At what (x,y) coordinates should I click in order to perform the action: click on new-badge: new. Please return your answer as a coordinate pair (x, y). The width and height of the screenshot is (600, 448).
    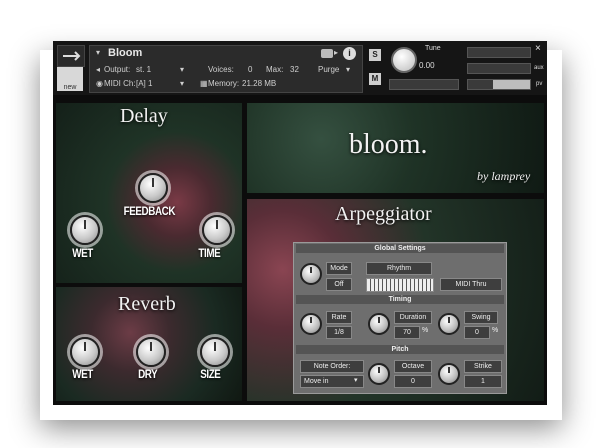
    Looking at the image, I should click on (70, 79).